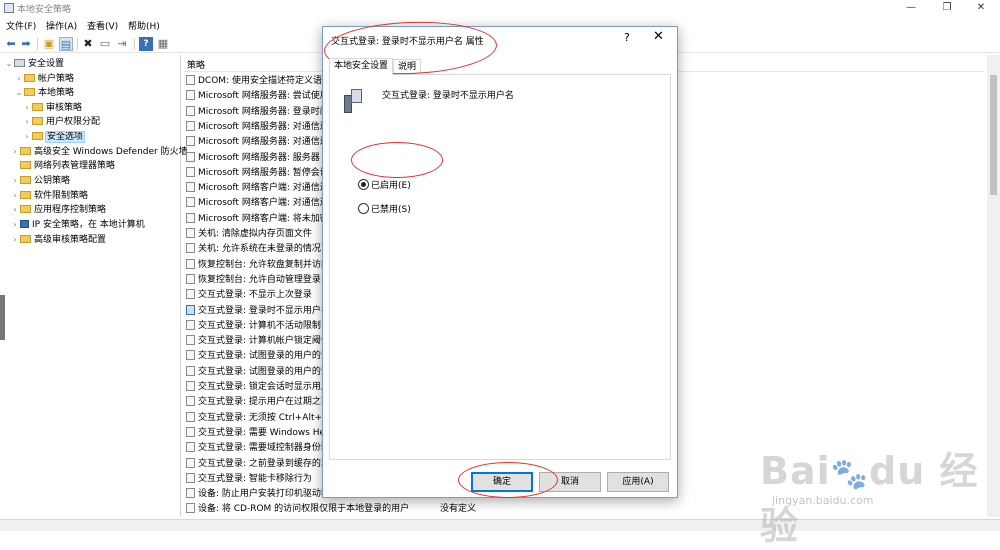 Image resolution: width=1000 pixels, height=550 pixels. I want to click on enabled-label: 已启用(E), so click(391, 186).